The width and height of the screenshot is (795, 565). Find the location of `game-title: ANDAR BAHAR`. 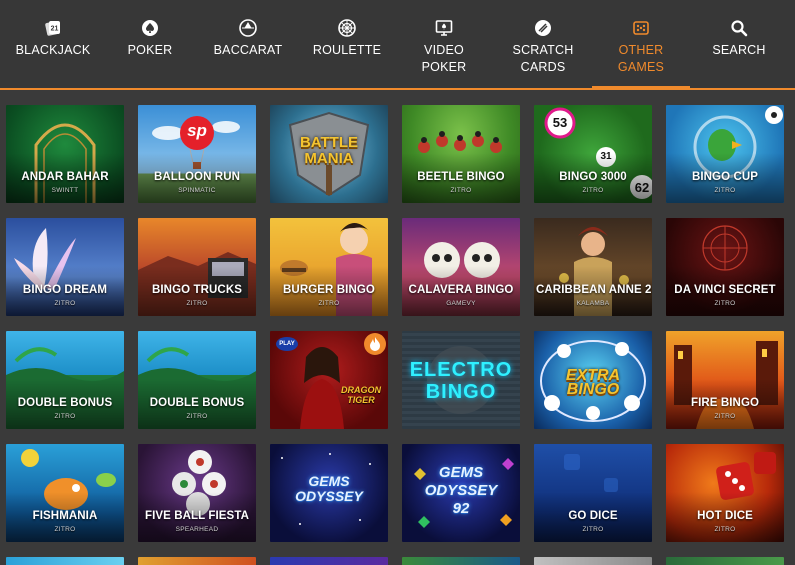

game-title: ANDAR BAHAR is located at coordinates (65, 177).